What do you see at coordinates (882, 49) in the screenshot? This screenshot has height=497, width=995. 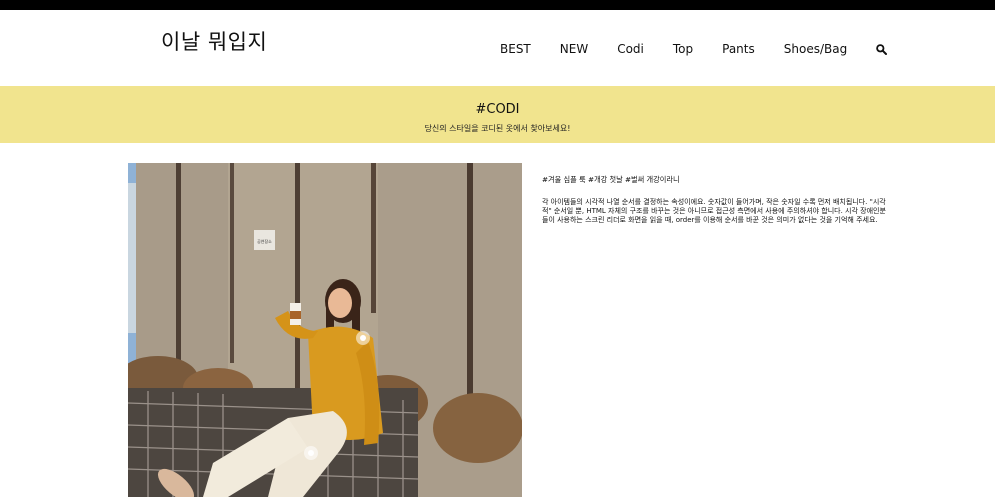 I see `search-icon` at bounding box center [882, 49].